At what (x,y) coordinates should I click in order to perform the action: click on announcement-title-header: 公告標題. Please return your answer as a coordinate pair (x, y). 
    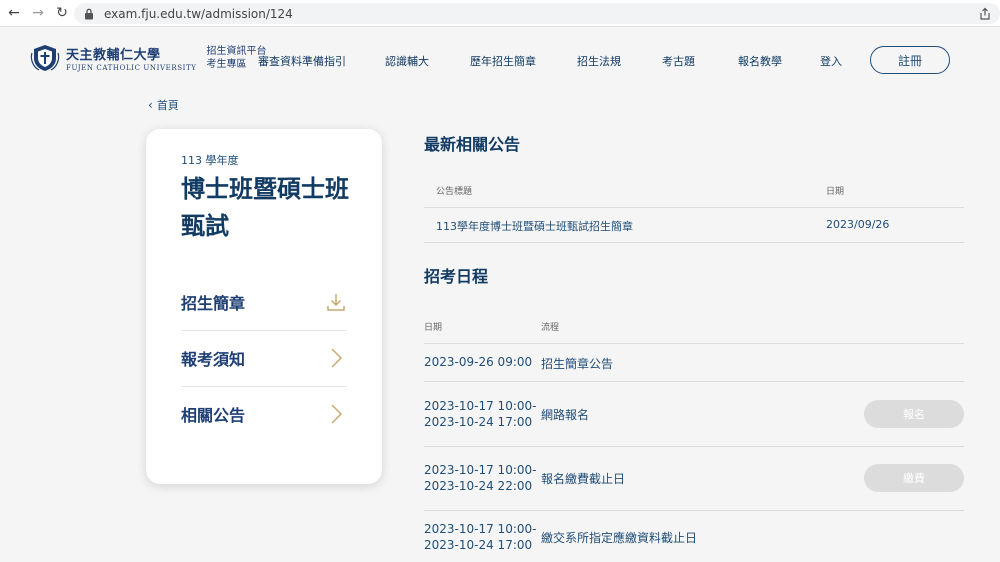
    Looking at the image, I should click on (454, 192).